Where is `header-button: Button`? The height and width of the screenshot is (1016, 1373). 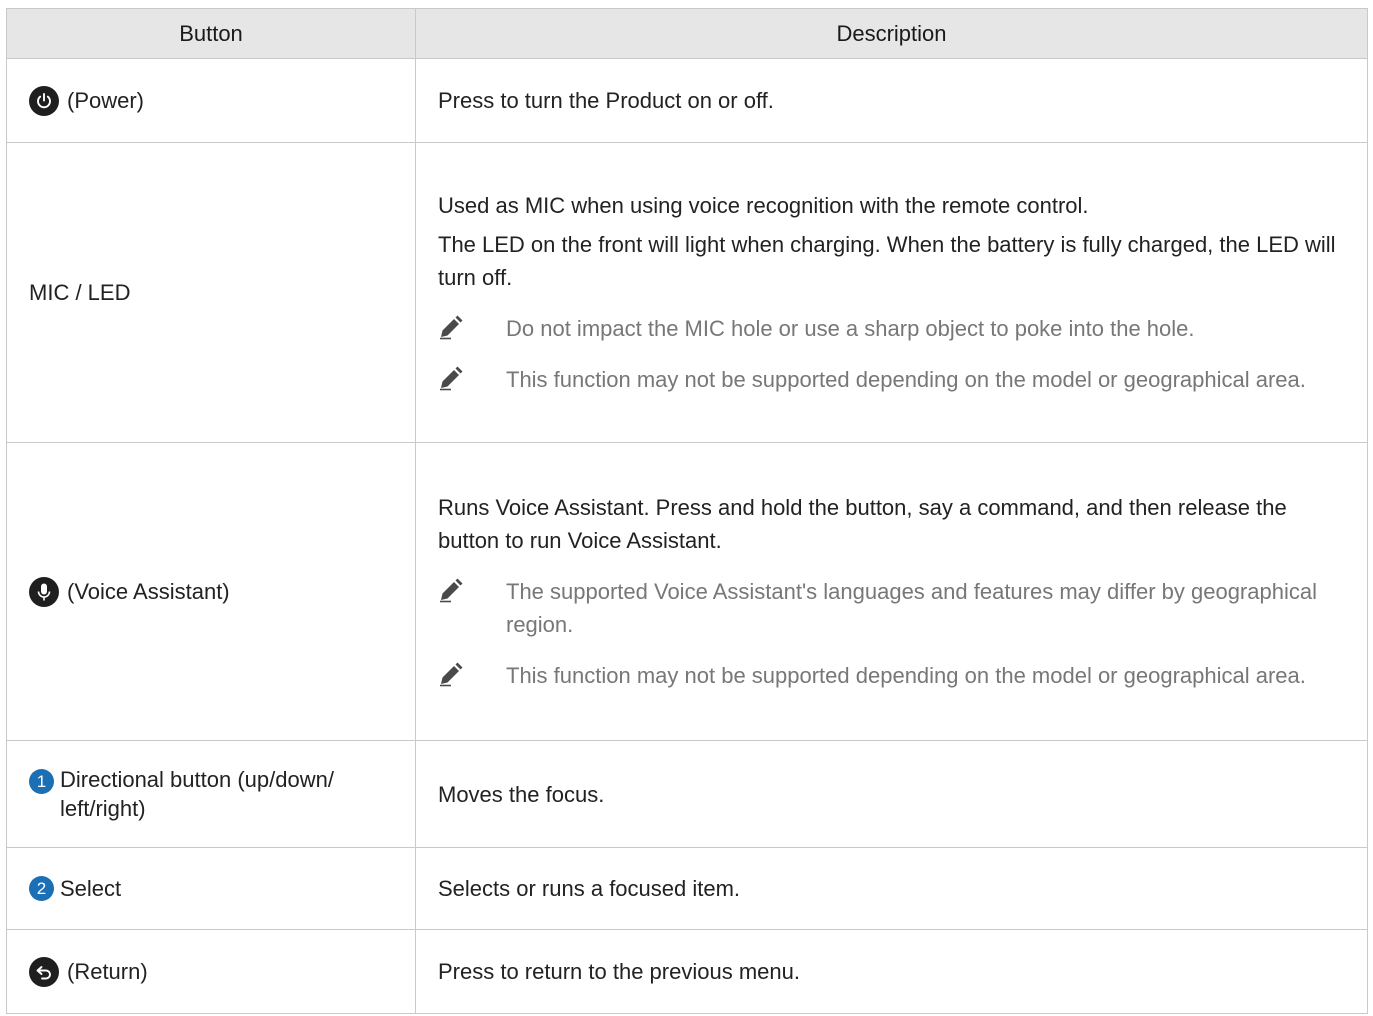 header-button: Button is located at coordinates (211, 33).